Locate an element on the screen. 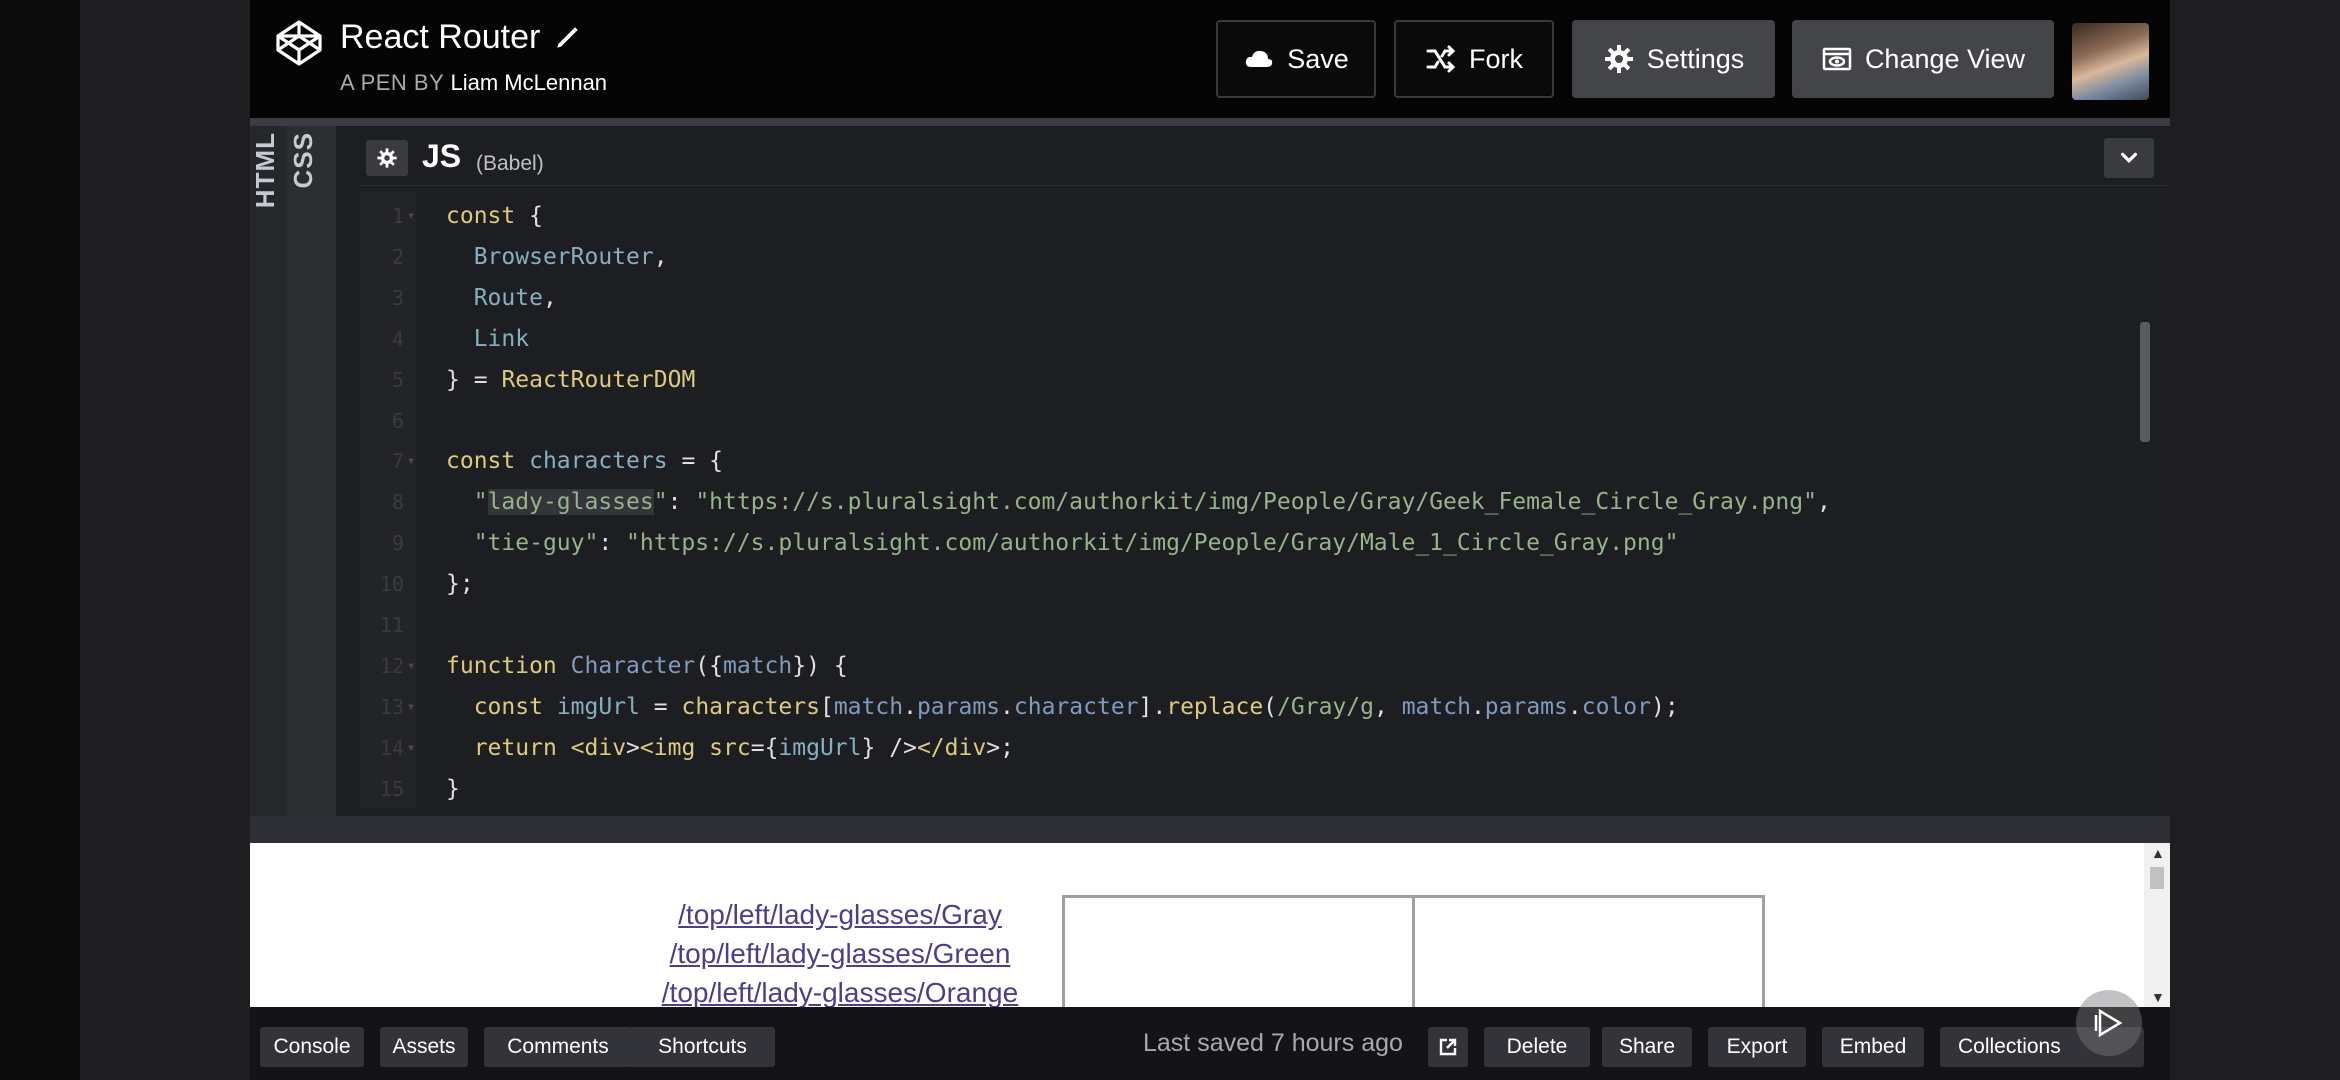 The image size is (2340, 1080). byline-prefix: A PEN BY is located at coordinates (392, 82).